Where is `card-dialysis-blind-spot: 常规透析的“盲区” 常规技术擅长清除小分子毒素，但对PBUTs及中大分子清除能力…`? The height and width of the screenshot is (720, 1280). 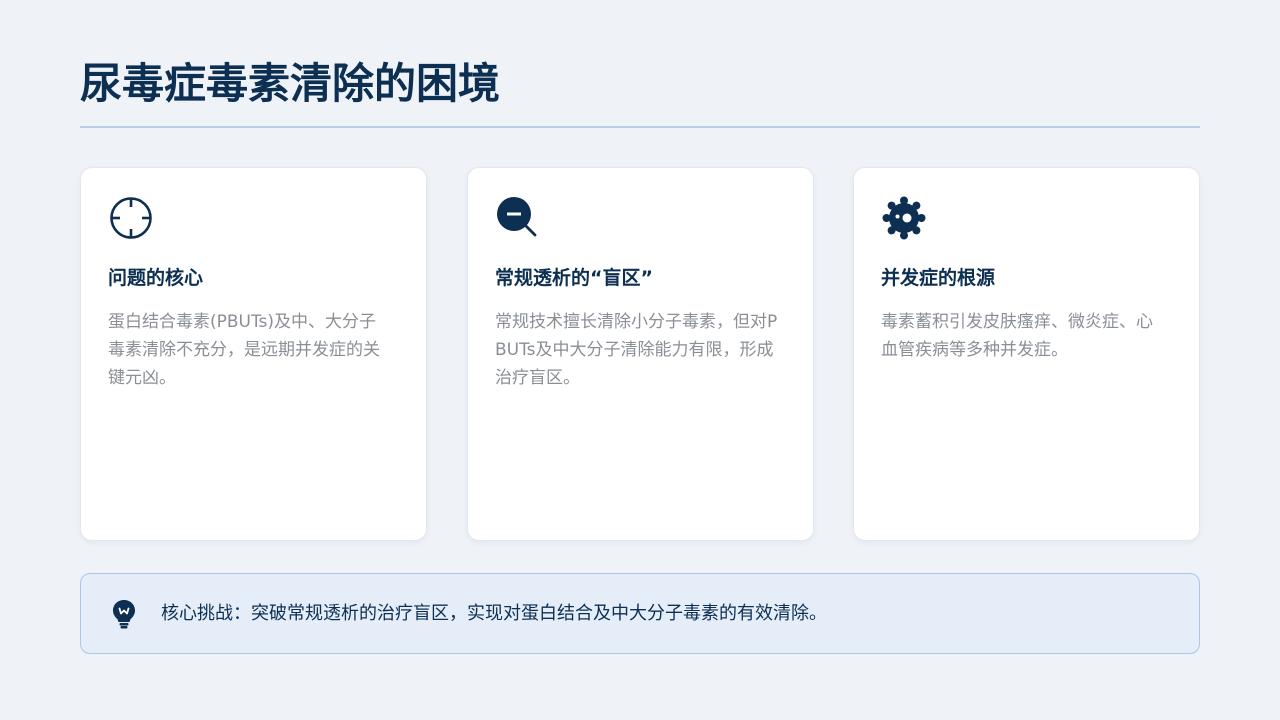
card-dialysis-blind-spot: 常规透析的“盲区” 常规技术擅长清除小分子毒素，但对PBUTs及中大分子清除能力… is located at coordinates (640, 354).